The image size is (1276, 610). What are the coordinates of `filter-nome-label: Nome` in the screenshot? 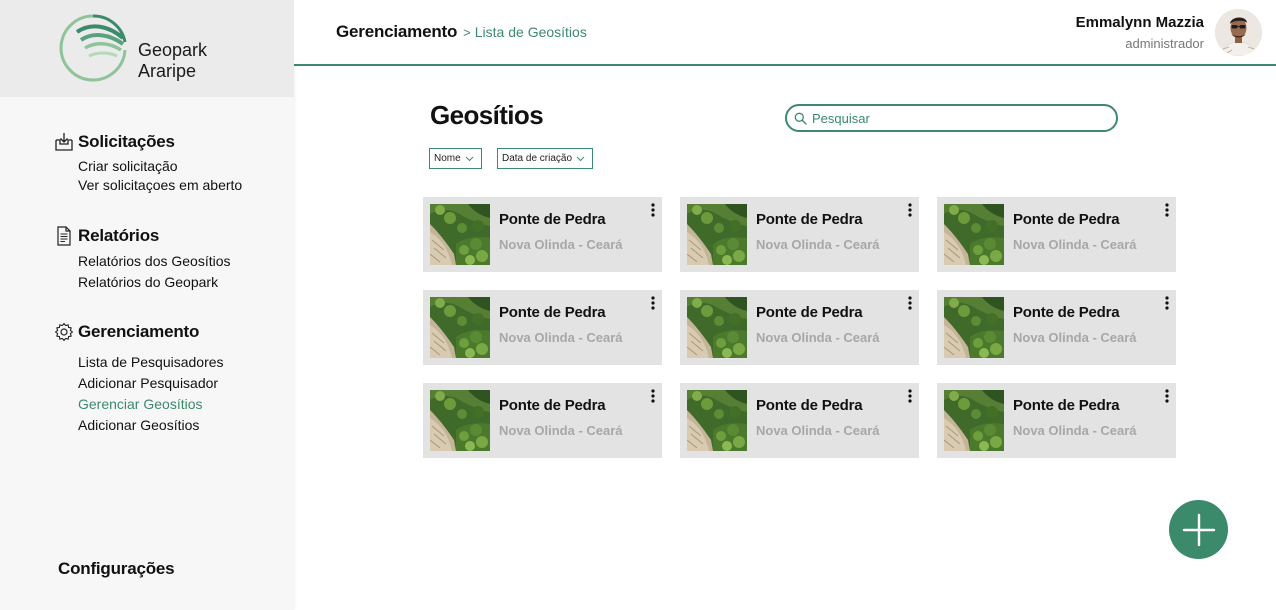 It's located at (447, 158).